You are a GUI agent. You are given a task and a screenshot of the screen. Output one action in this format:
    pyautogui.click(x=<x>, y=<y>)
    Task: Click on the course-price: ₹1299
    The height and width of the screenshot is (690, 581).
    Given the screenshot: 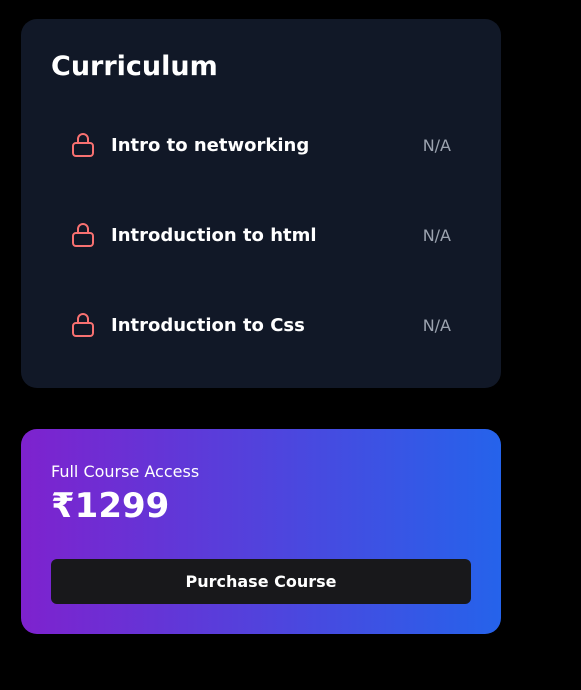 What is the action you would take?
    pyautogui.click(x=110, y=506)
    